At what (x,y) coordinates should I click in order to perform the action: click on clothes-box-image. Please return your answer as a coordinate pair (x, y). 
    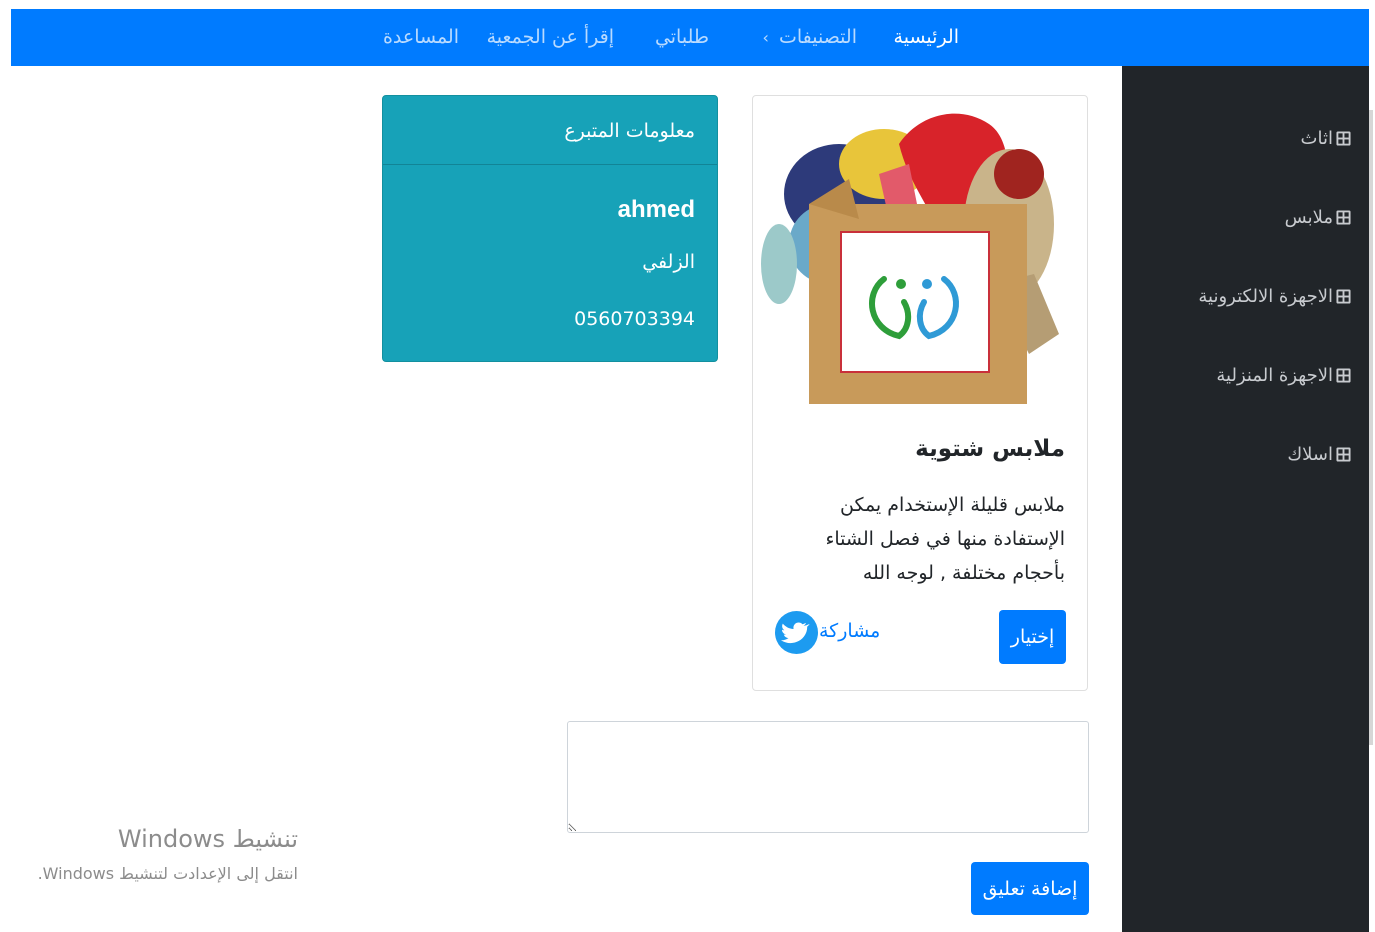
    Looking at the image, I should click on (910, 258).